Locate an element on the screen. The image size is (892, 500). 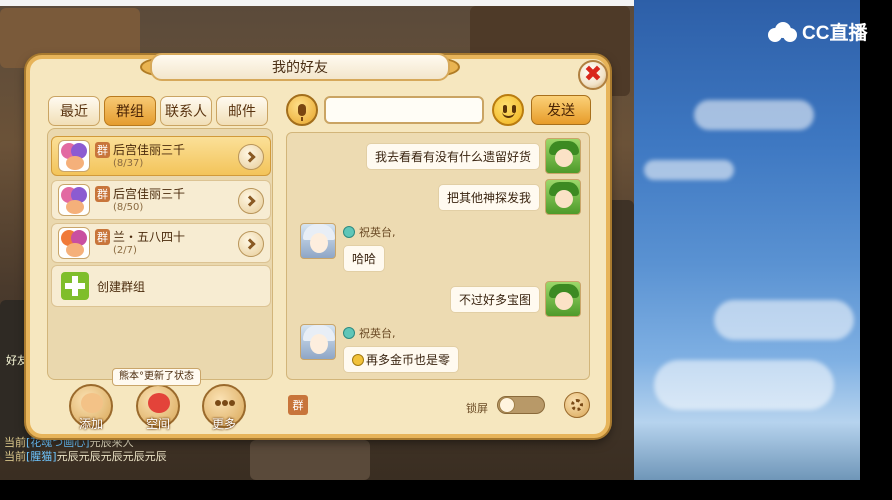
group-member-count: (8/37) is located at coordinates (128, 163).